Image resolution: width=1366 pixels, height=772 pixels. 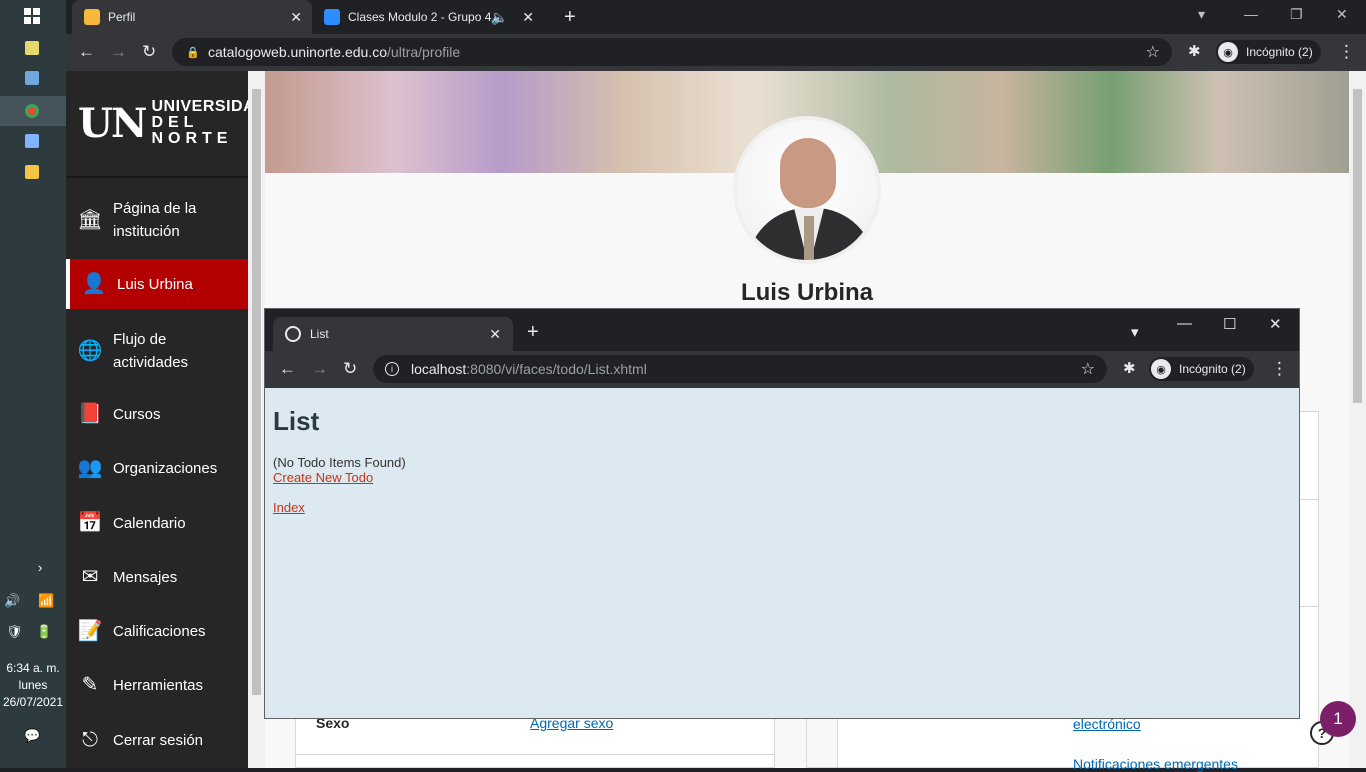 I want to click on sidebar-item-grades: 📝 Calificaciones, so click(x=157, y=631).